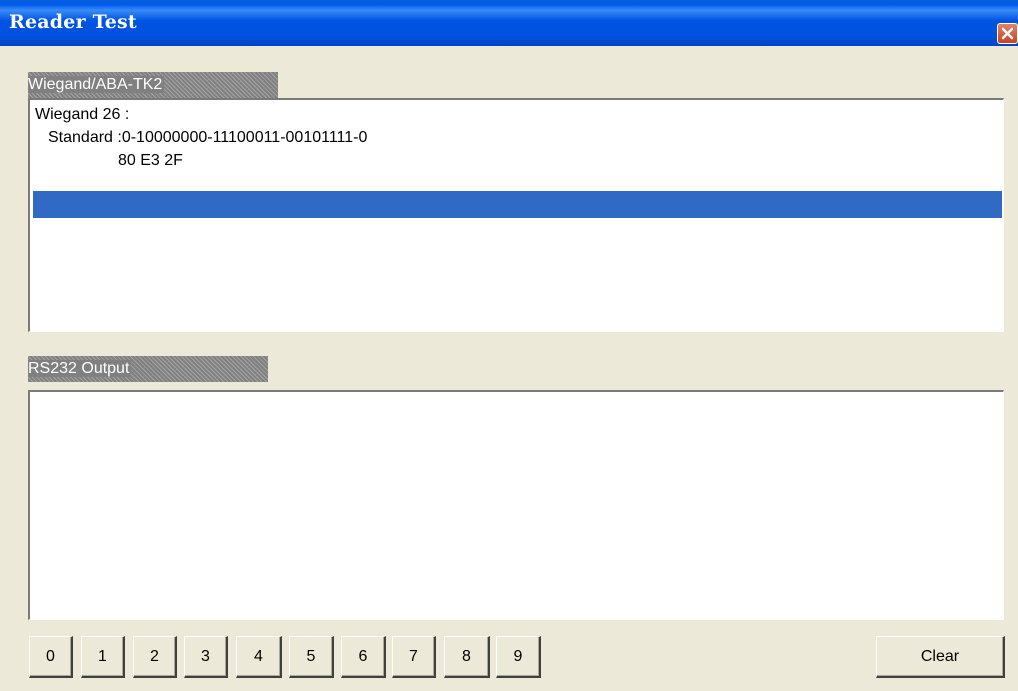  What do you see at coordinates (82, 114) in the screenshot?
I see `list-item: Wiegand 26 :` at bounding box center [82, 114].